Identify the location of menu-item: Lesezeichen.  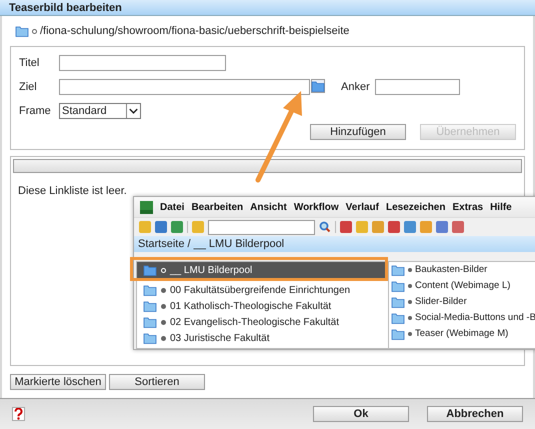
(416, 207).